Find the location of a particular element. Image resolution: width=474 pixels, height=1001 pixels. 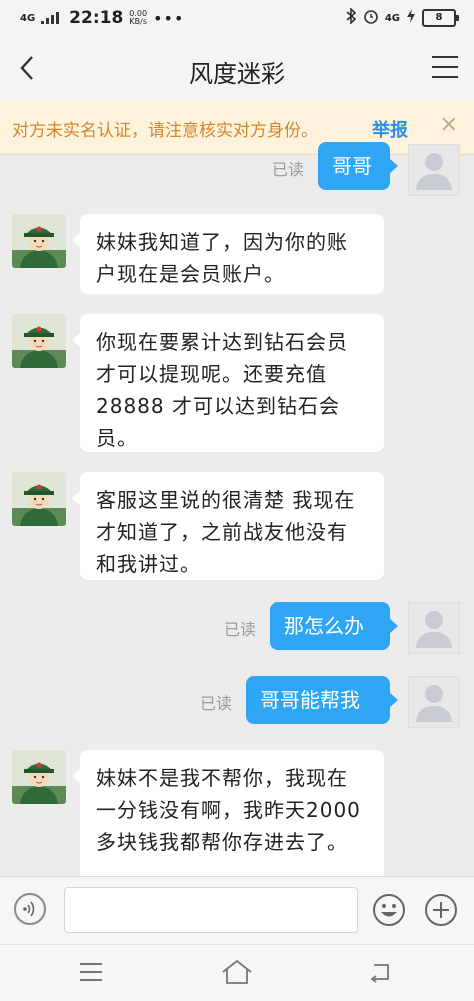

incoming-message-bubble: 妹妹不是我不帮你，我现在一分钱没有啊，我昨天2000多块钱我都帮你存进去了。 is located at coordinates (228, 818).